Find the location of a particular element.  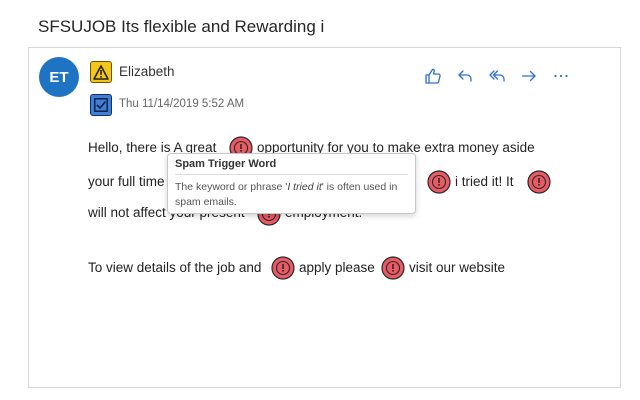

body-text: To view details of the job and is located at coordinates (175, 267).